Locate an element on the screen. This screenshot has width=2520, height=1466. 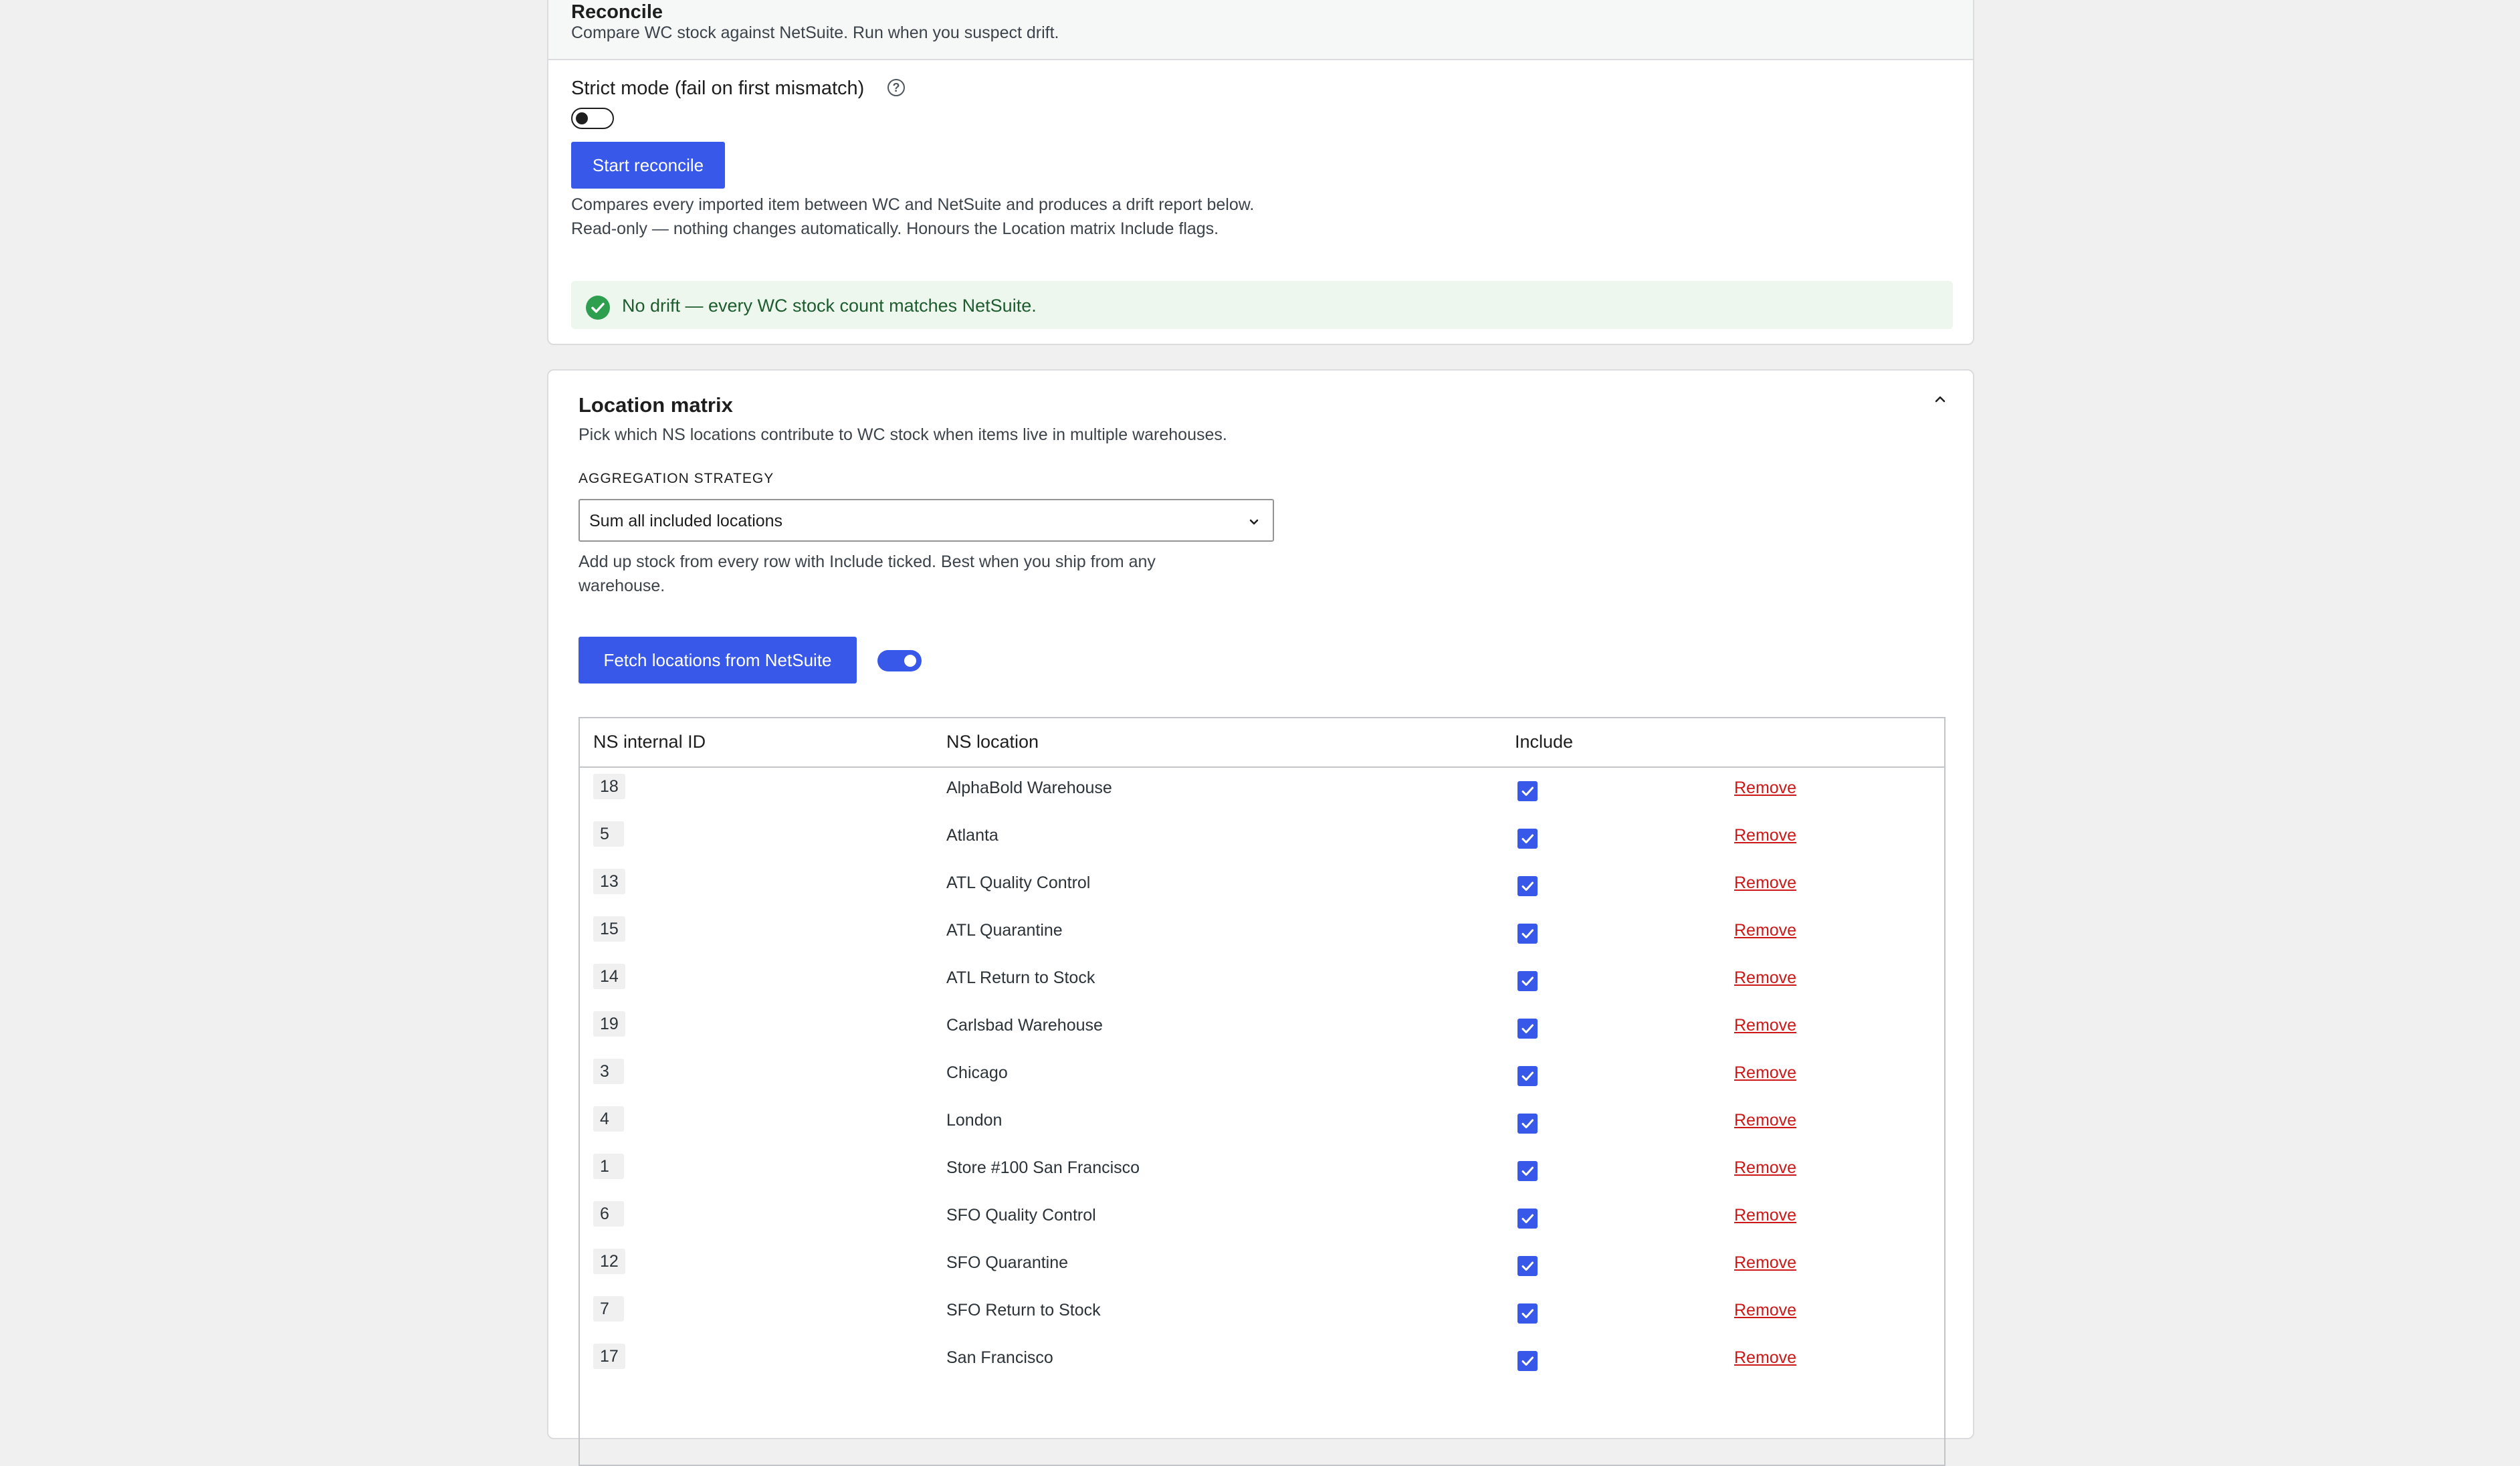
ns-location-name: London is located at coordinates (974, 1120).